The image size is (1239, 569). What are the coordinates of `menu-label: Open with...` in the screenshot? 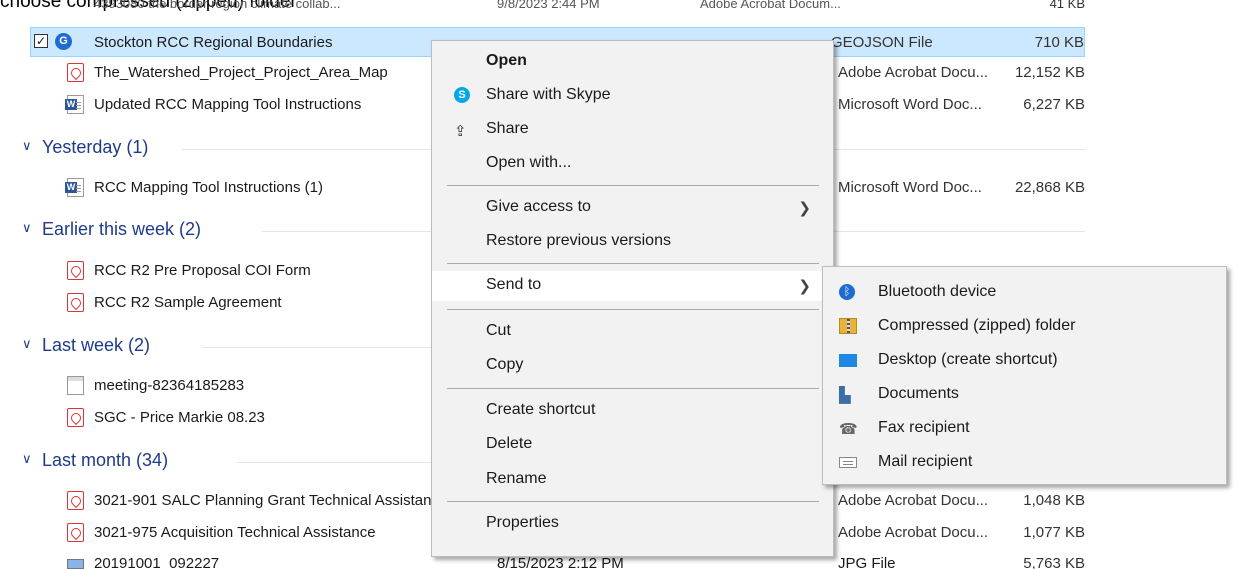 It's located at (529, 162).